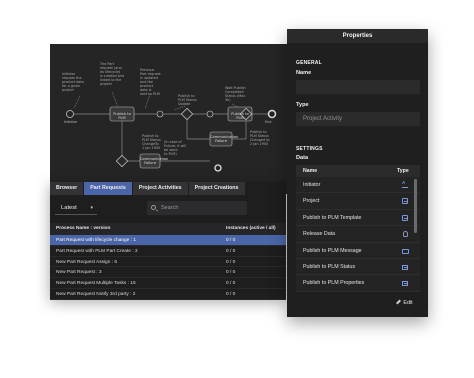 The width and height of the screenshot is (474, 378). What do you see at coordinates (332, 250) in the screenshot?
I see `data-row-name: Publish to PLM Message` at bounding box center [332, 250].